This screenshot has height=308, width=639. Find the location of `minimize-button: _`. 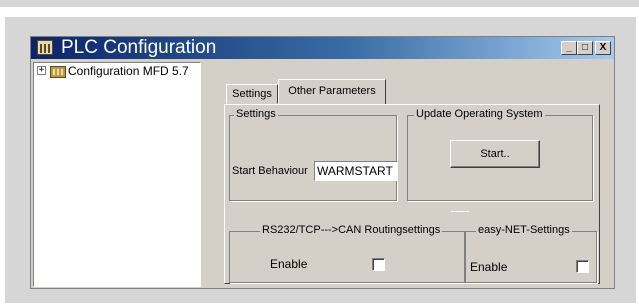

minimize-button: _ is located at coordinates (569, 48).